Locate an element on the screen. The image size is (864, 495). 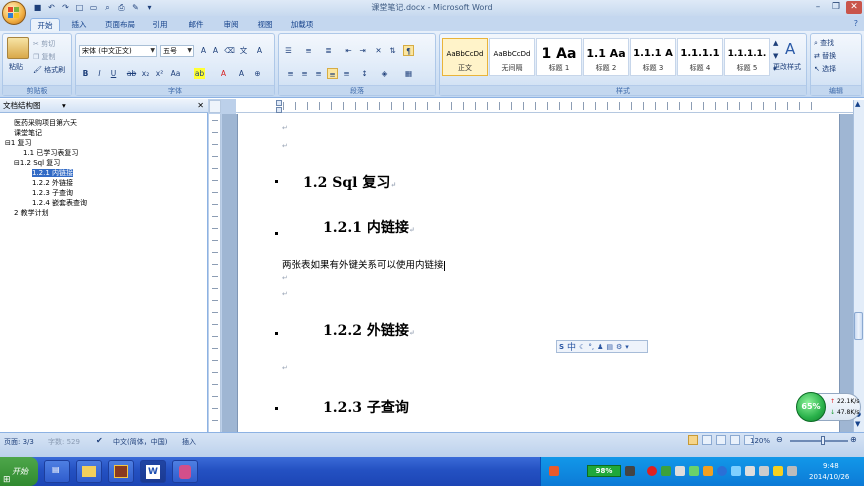
clock-date: 2014/10/26 is located at coordinates (829, 477).